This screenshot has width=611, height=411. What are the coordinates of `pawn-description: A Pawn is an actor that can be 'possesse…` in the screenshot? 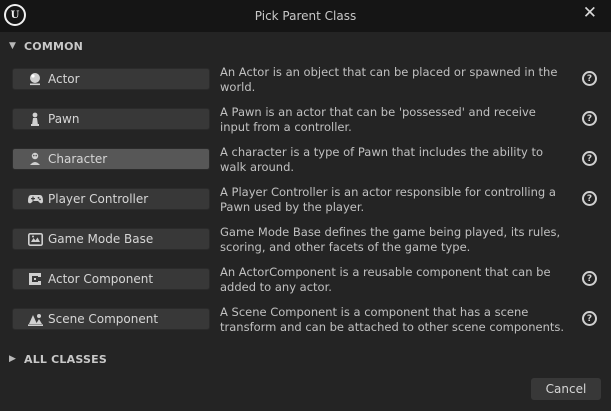 It's located at (378, 119).